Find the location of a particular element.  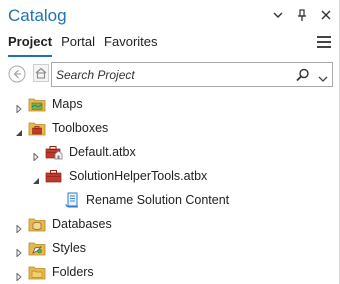

pane-title-bar: Catalog is located at coordinates (170, 17).